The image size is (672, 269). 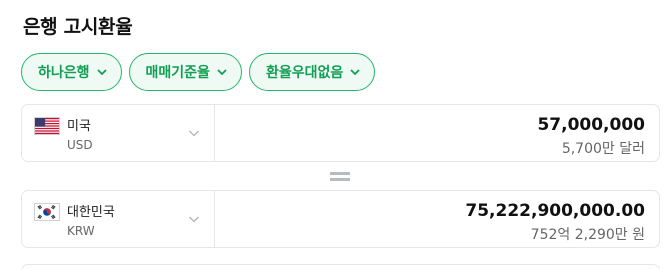 I want to click on from-amount-input: 57,000,000 5,700만 달러, so click(x=437, y=133).